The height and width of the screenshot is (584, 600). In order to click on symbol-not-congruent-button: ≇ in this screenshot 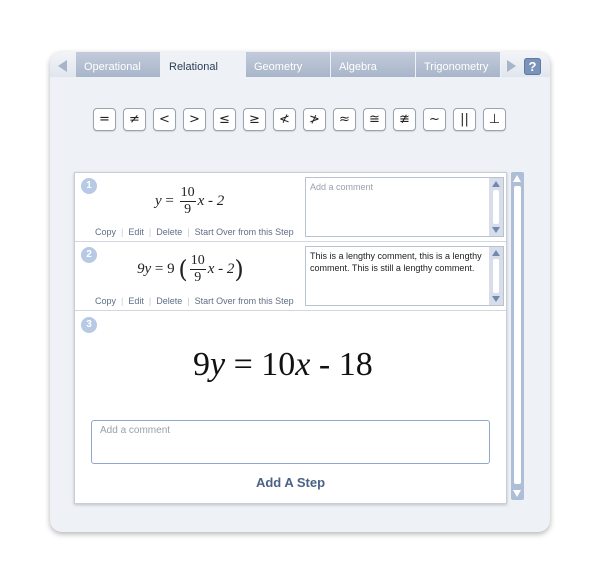, I will do `click(404, 119)`.